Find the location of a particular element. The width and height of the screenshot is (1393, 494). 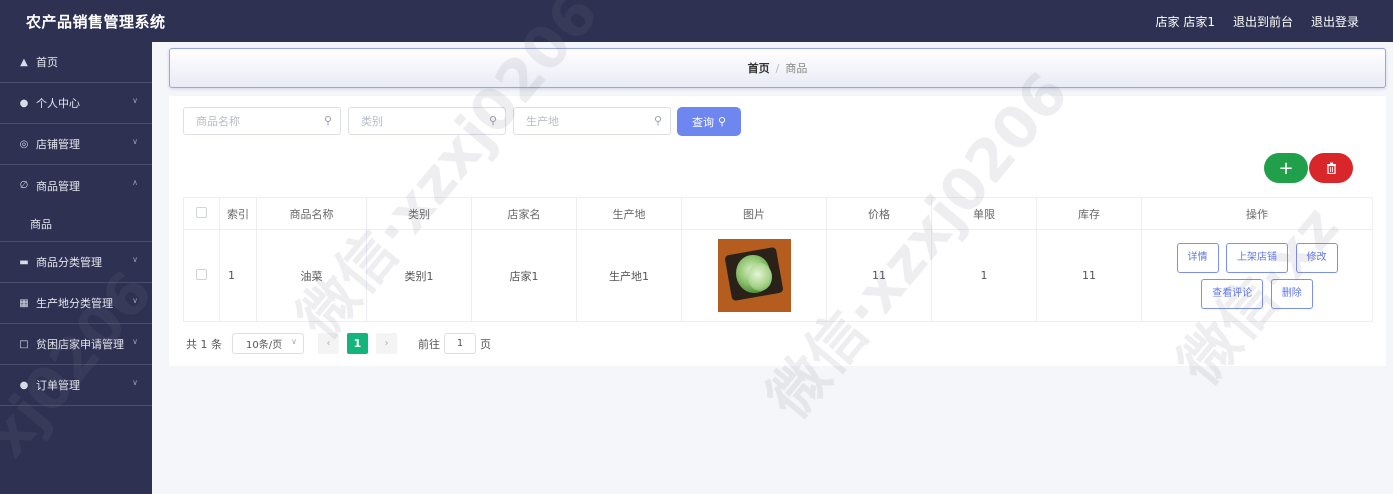

col-header: 类别 is located at coordinates (419, 213).